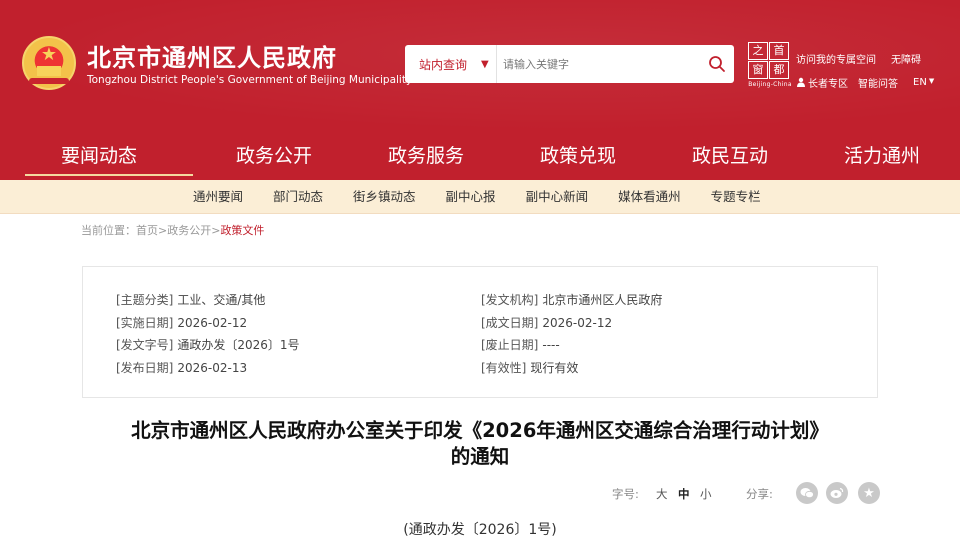 Image resolution: width=960 pixels, height=556 pixels. Describe the element at coordinates (828, 82) in the screenshot. I see `elder-zone-link: 长者专区` at that location.